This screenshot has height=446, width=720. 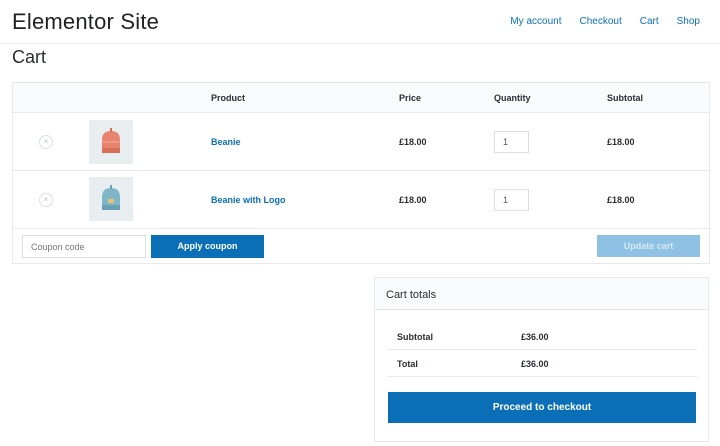 I want to click on total-value: £36.00, so click(x=535, y=364).